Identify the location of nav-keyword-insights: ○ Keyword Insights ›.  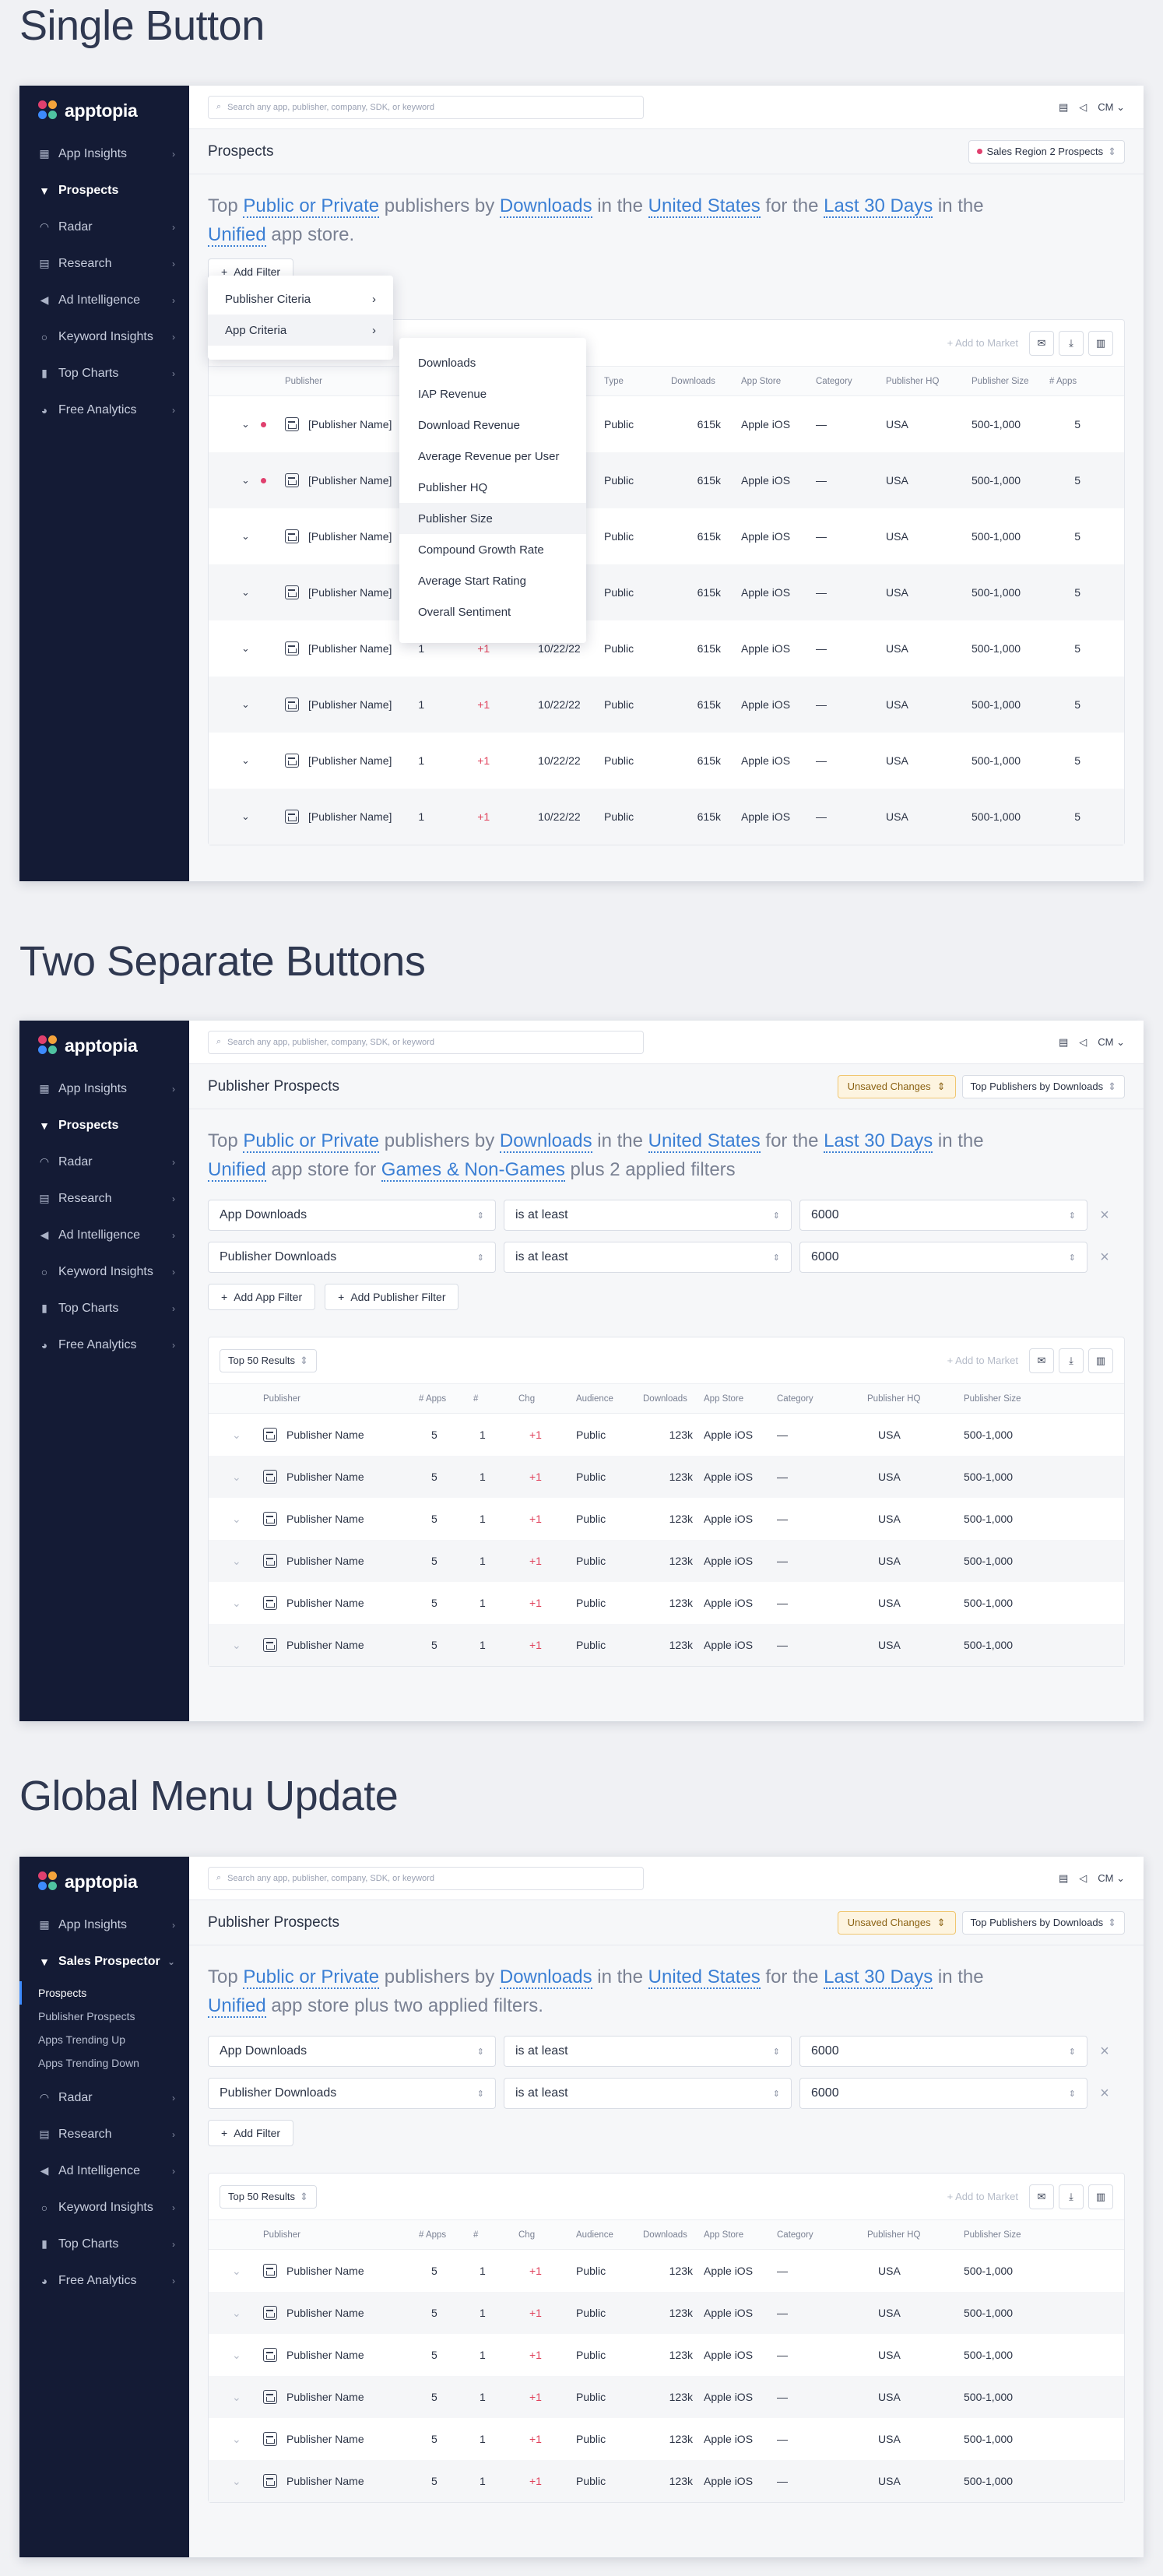
(104, 2208).